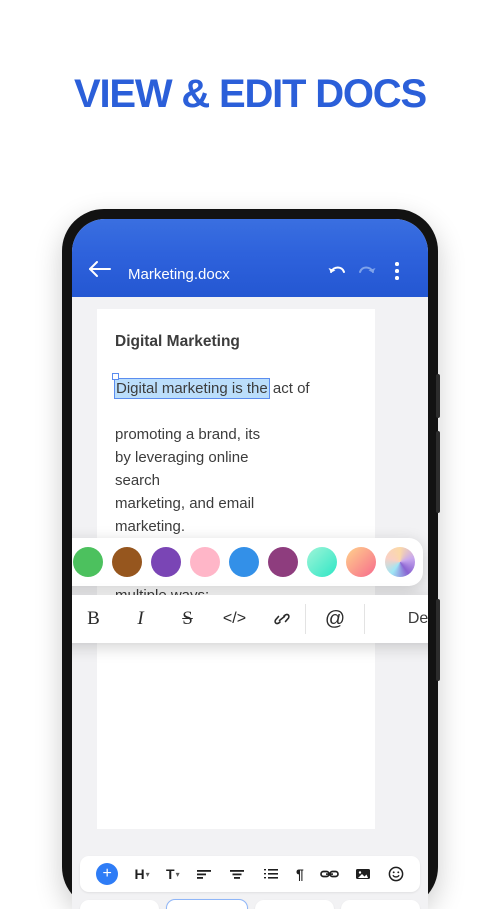 Image resolution: width=500 pixels, height=909 pixels. I want to click on format-toolbar: B I S </> @ Define, so click(250, 619).